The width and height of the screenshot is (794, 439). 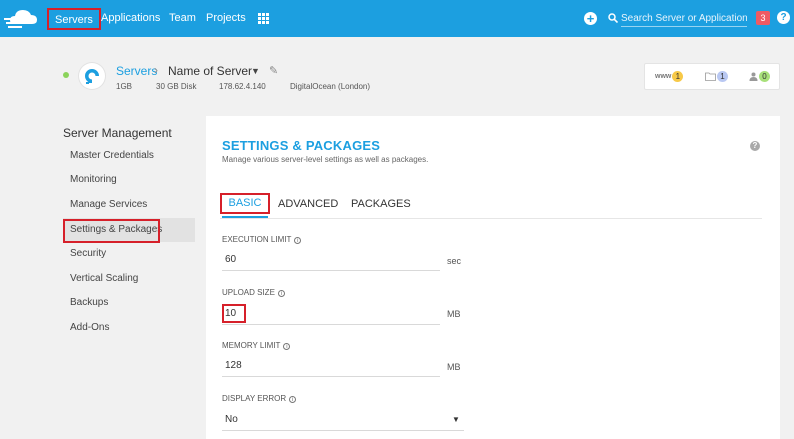 I want to click on sidebar-item-manage-services: Manage Services, so click(x=129, y=205).